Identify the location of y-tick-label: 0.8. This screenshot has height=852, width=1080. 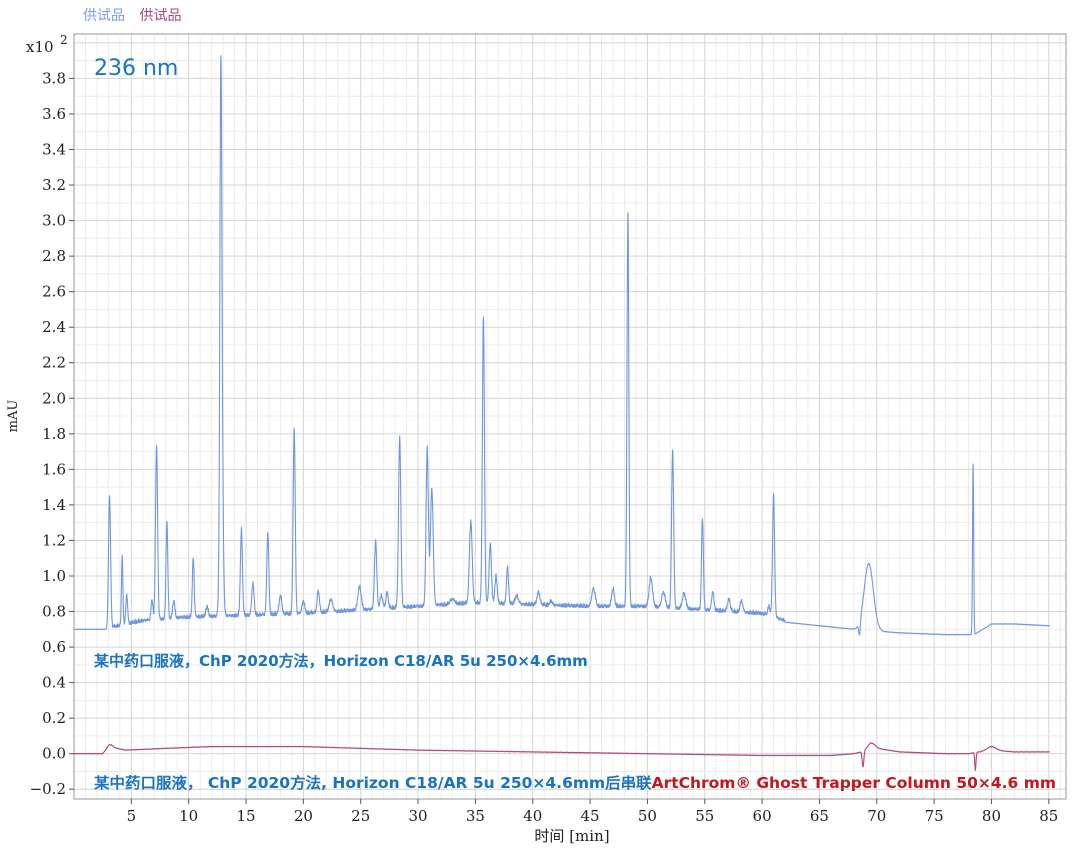
(54, 612).